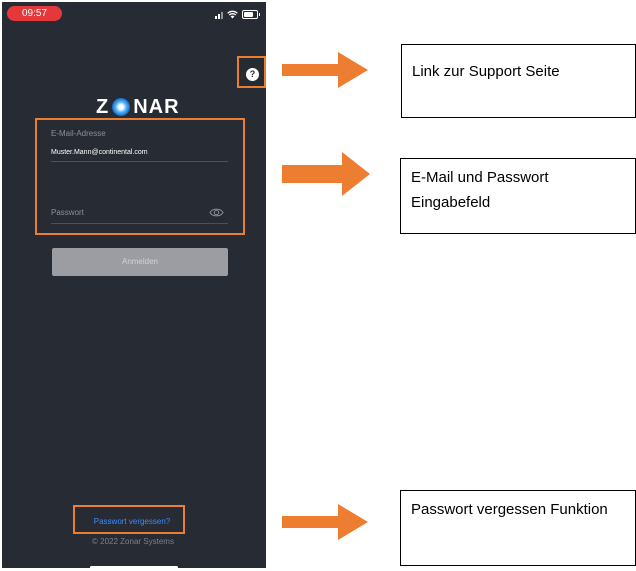 This screenshot has width=636, height=571. I want to click on status-bar: 09:57, so click(134, 14).